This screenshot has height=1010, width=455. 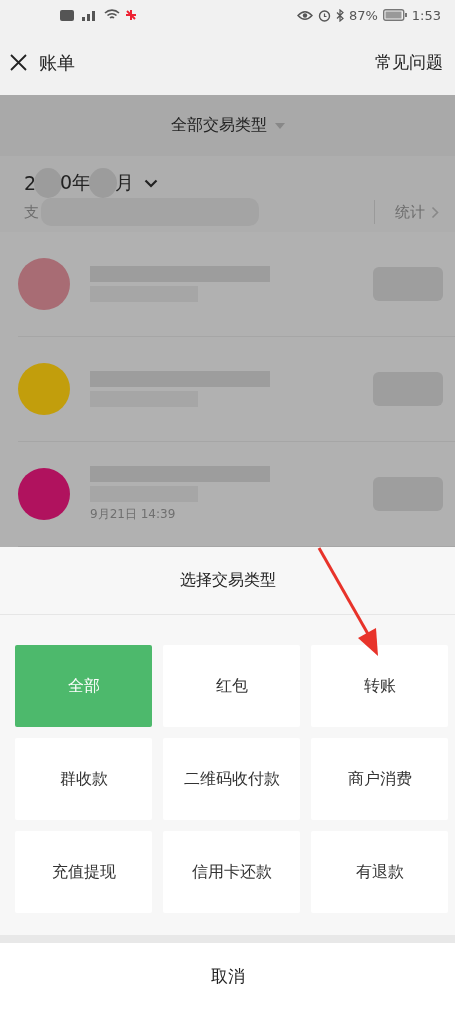 What do you see at coordinates (394, 15) in the screenshot?
I see `battery-icon` at bounding box center [394, 15].